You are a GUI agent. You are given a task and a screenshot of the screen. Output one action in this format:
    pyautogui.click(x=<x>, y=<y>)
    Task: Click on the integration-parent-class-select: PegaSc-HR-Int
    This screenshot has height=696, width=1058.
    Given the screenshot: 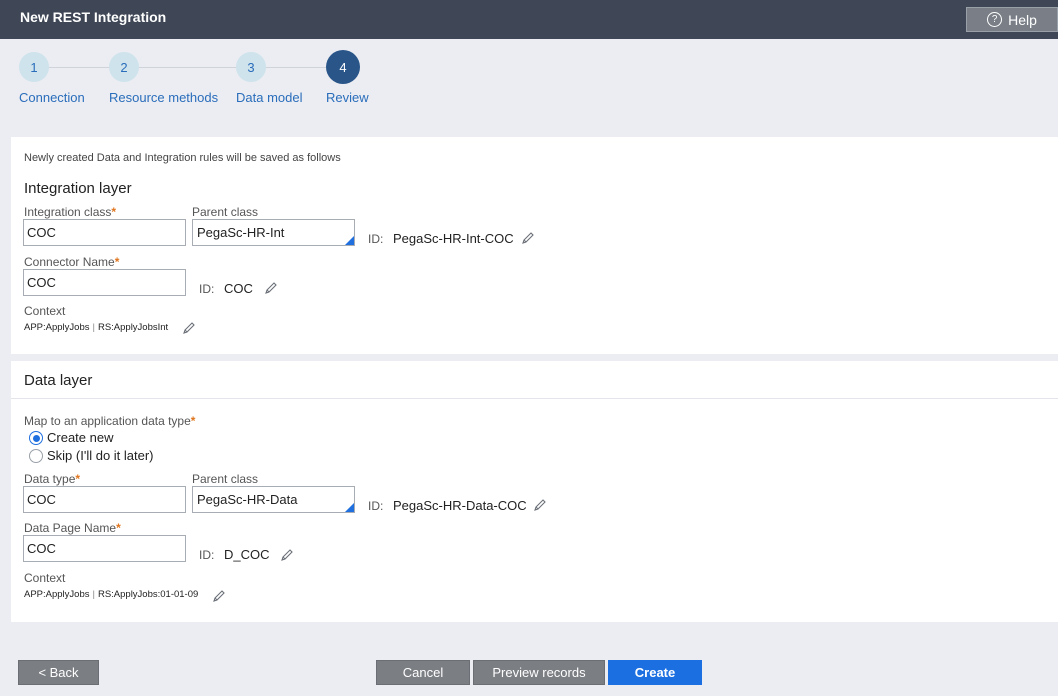 What is the action you would take?
    pyautogui.click(x=273, y=232)
    